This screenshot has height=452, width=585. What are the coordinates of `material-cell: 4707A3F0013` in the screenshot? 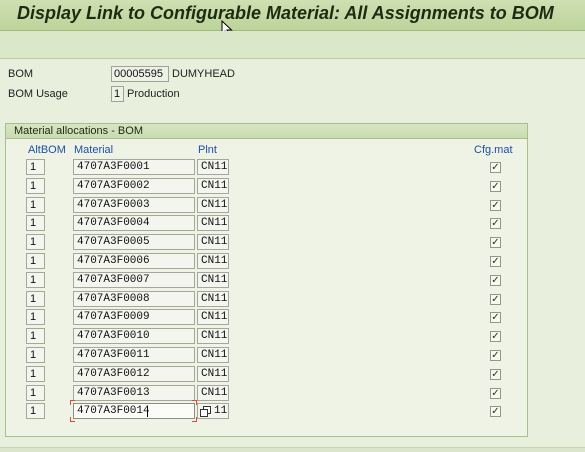 It's located at (134, 393).